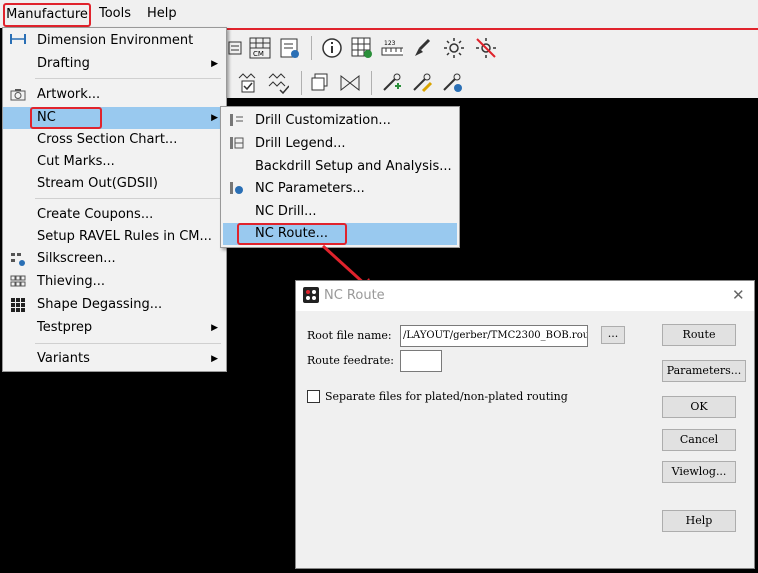 This screenshot has height=573, width=758. I want to click on toolbar: CM 123, so click(491, 64).